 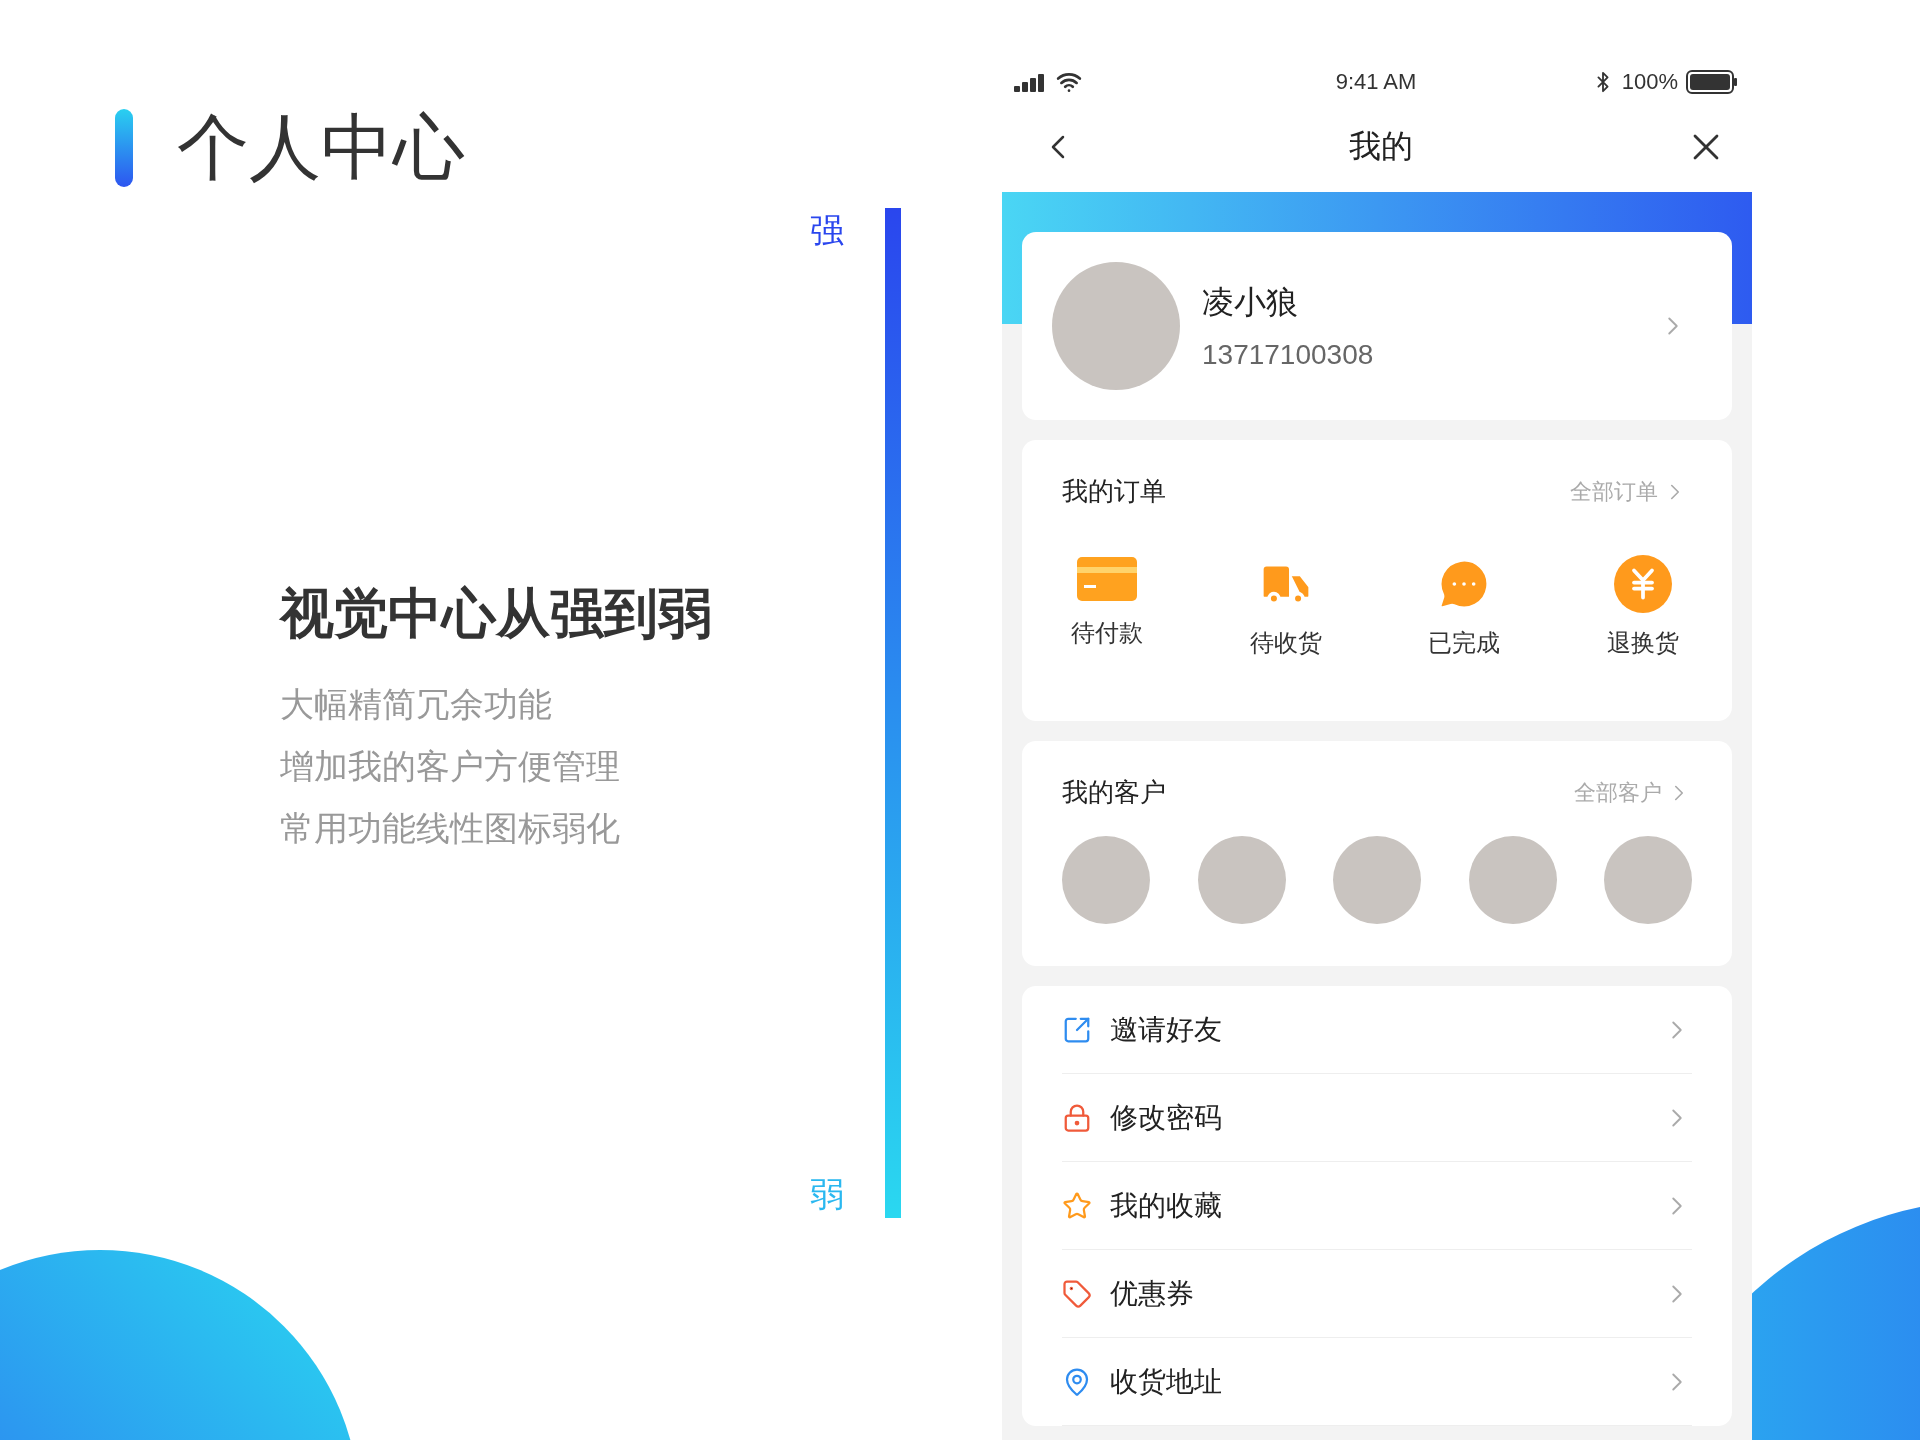 I want to click on status-time: 9:41 AM, so click(x=1376, y=82).